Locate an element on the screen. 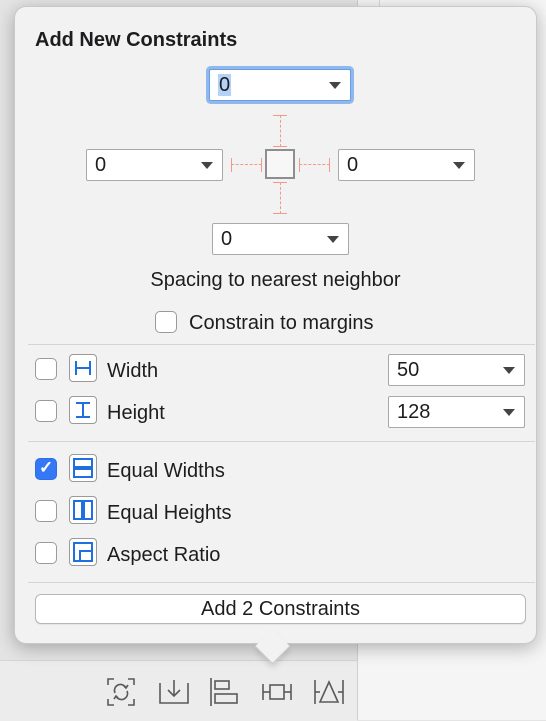  resolve-issues-icon is located at coordinates (329, 692).